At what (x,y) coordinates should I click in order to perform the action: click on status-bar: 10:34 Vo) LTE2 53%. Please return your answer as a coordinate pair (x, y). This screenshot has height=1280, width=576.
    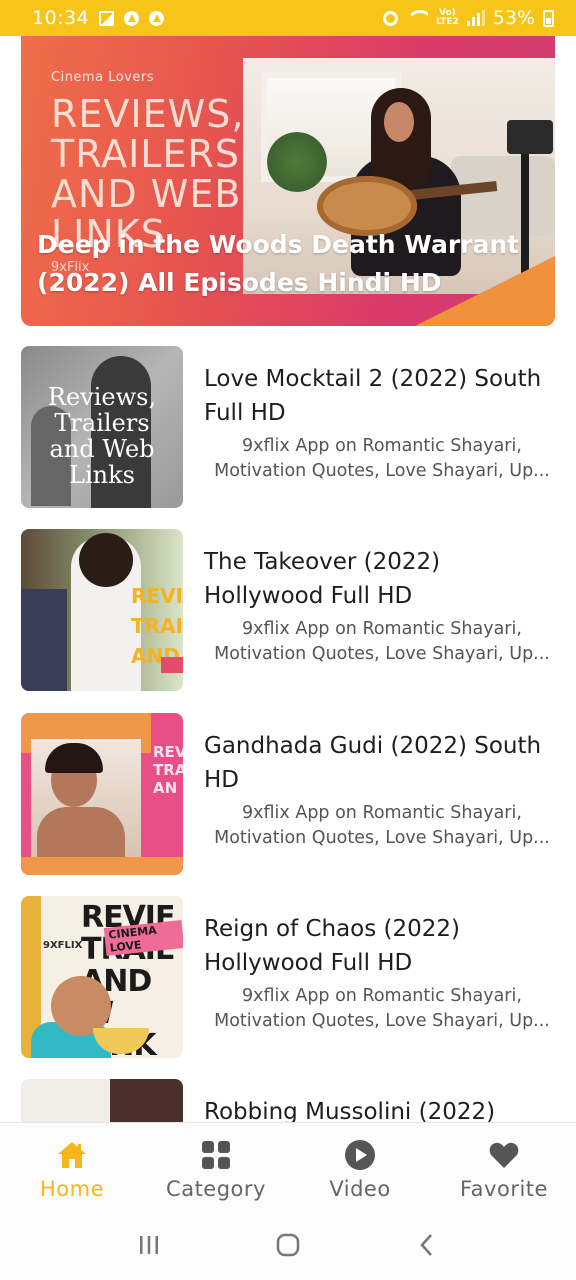
    Looking at the image, I should click on (288, 18).